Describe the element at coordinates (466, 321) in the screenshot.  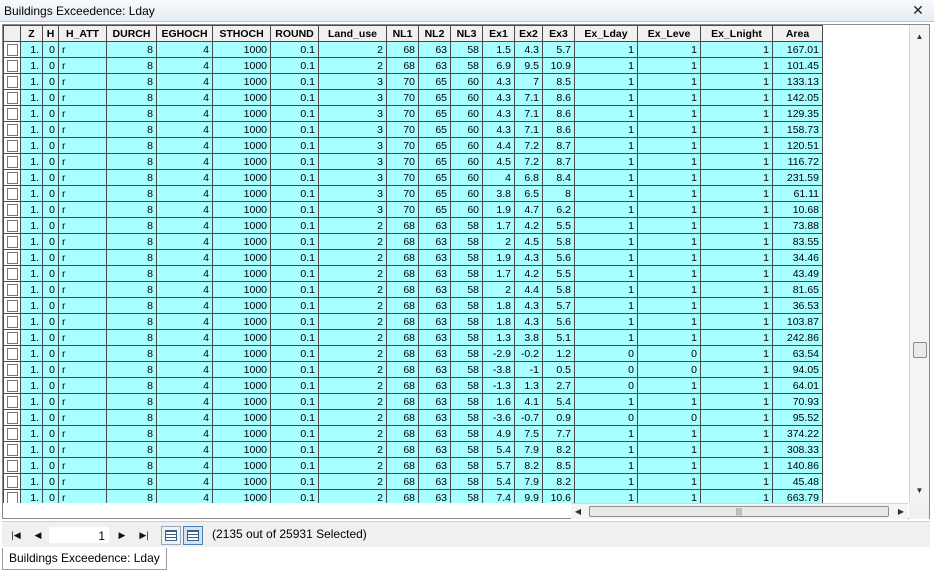
I see `table-cell: 58` at that location.